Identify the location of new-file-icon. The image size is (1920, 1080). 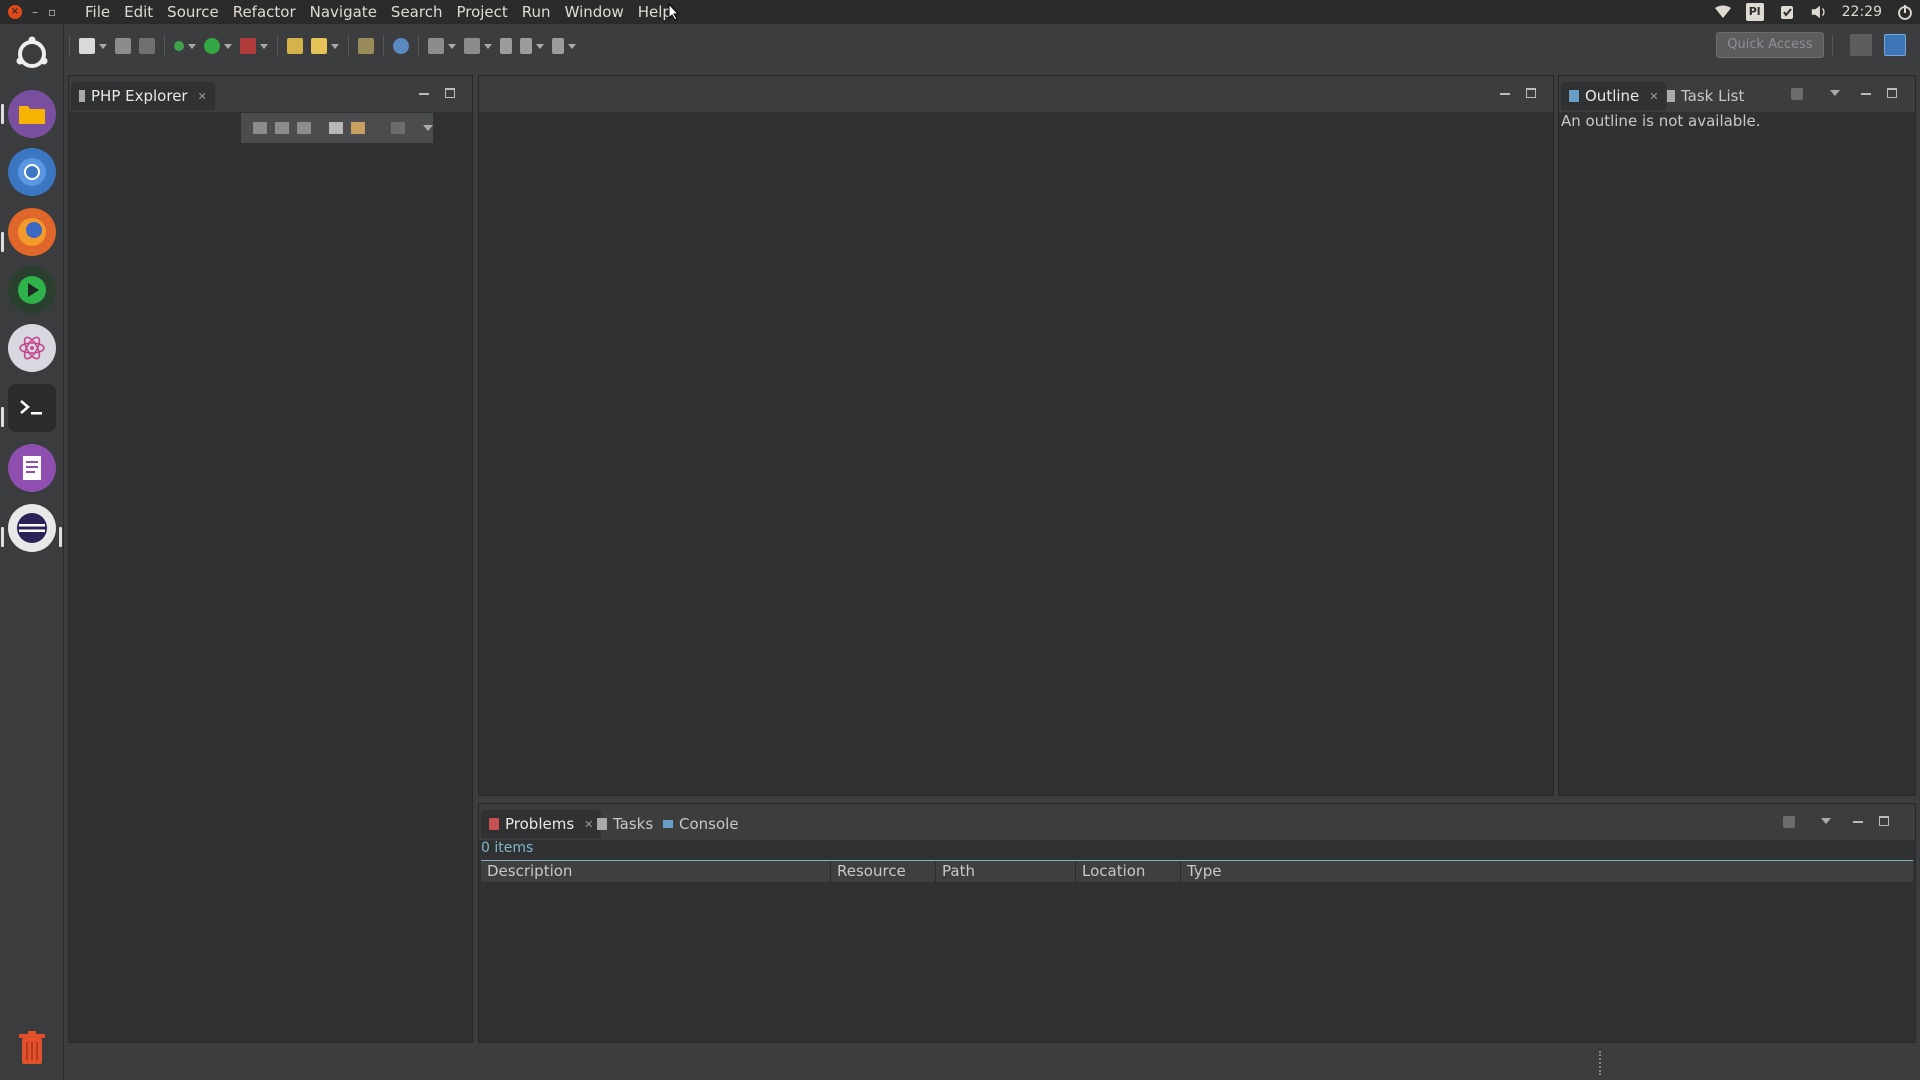
(87, 46).